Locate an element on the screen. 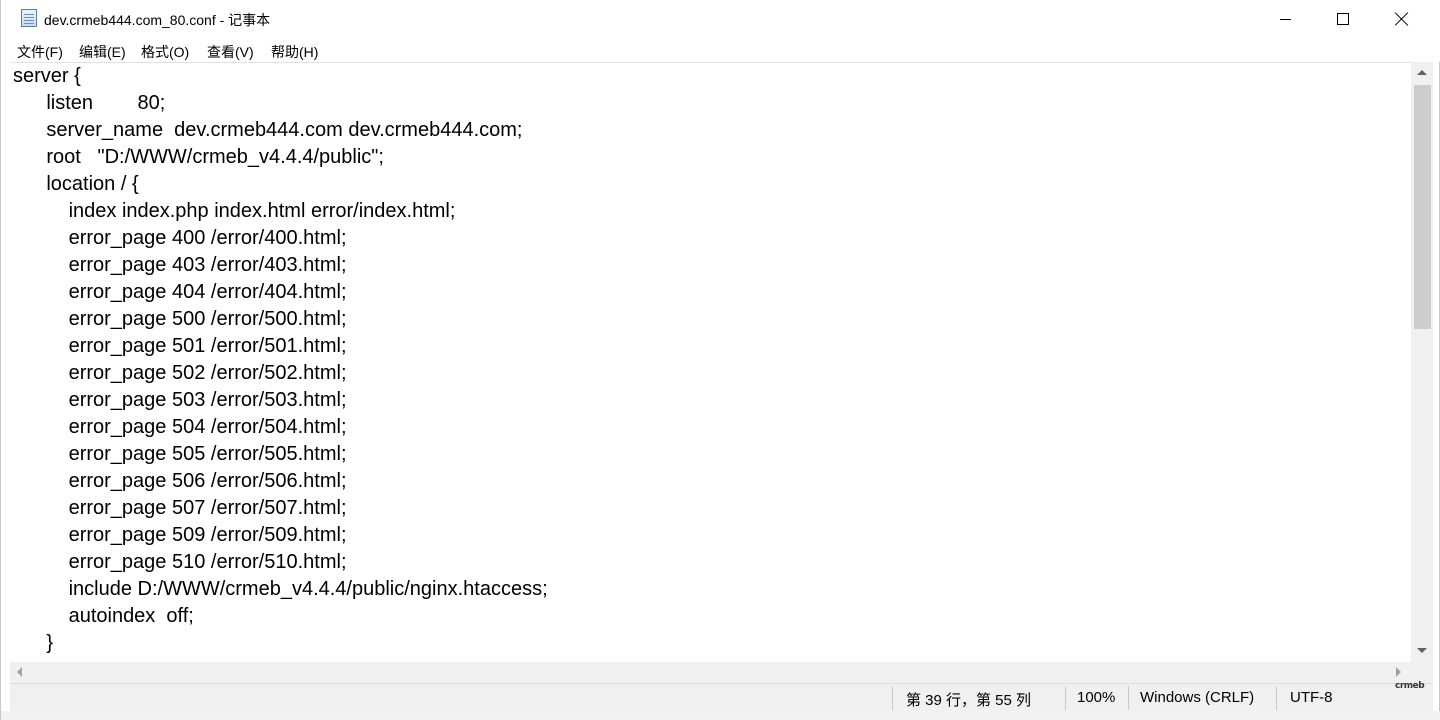 The width and height of the screenshot is (1440, 720). close-icon is located at coordinates (1402, 19).